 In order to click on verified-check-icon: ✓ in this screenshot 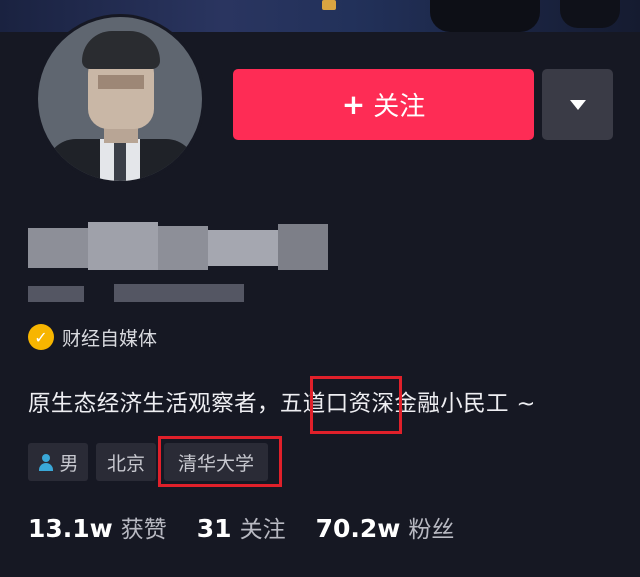, I will do `click(41, 337)`.